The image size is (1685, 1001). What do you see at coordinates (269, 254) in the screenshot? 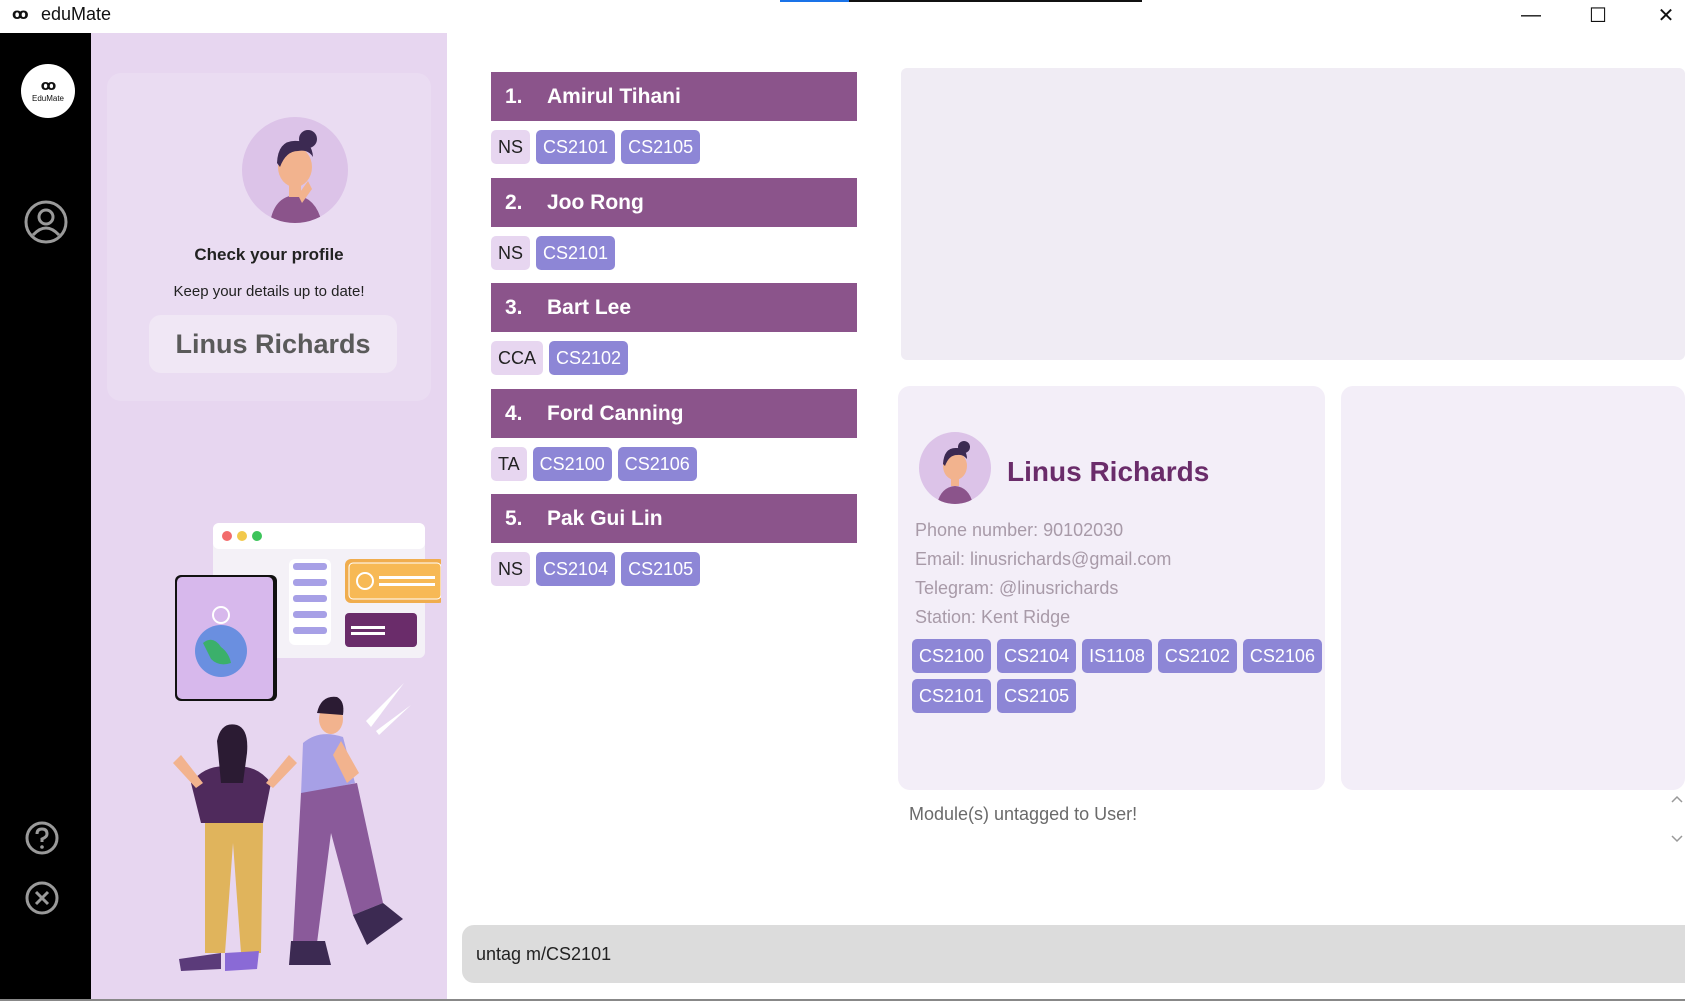
I see `profile-title: Check your profile` at bounding box center [269, 254].